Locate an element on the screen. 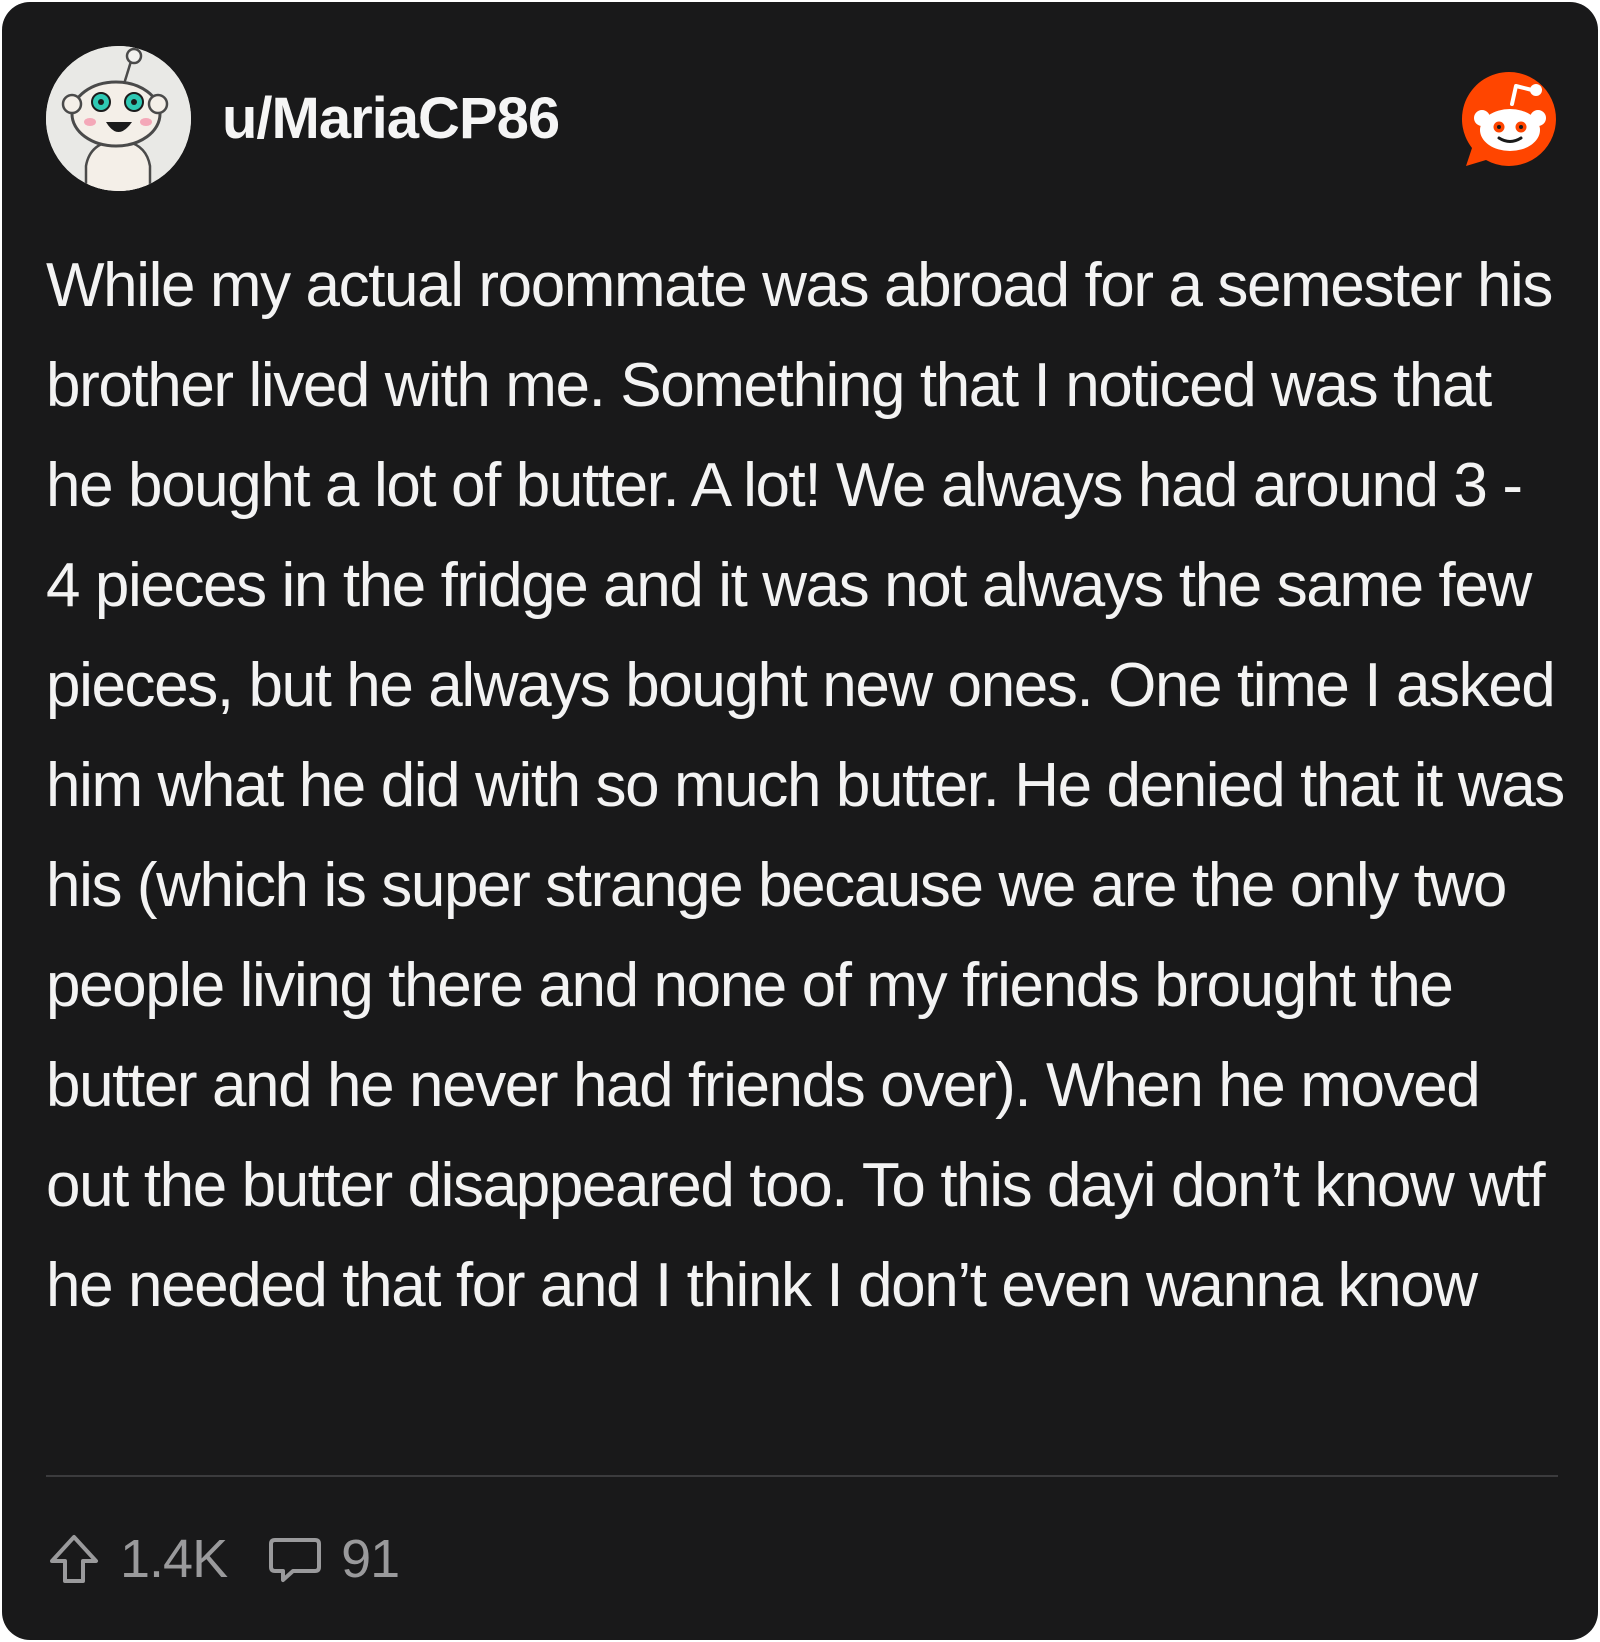  comment-bubble-icon is located at coordinates (295, 1559).